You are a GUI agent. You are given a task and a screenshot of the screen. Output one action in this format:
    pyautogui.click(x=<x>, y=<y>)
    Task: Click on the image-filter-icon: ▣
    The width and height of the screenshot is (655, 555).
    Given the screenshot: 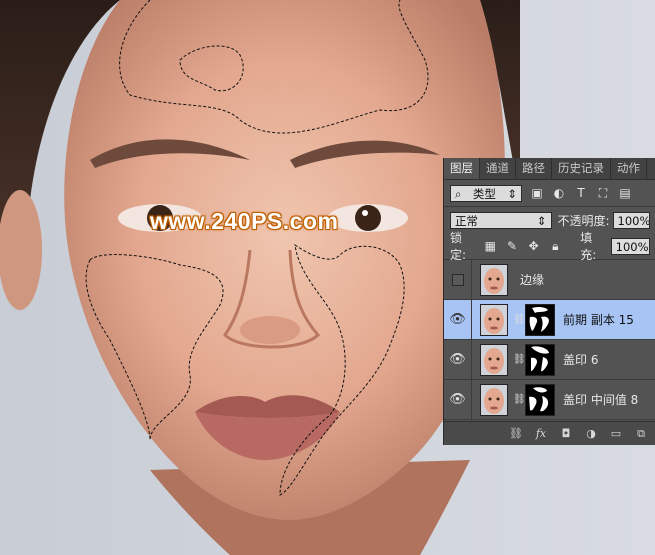 What is the action you would take?
    pyautogui.click(x=537, y=193)
    